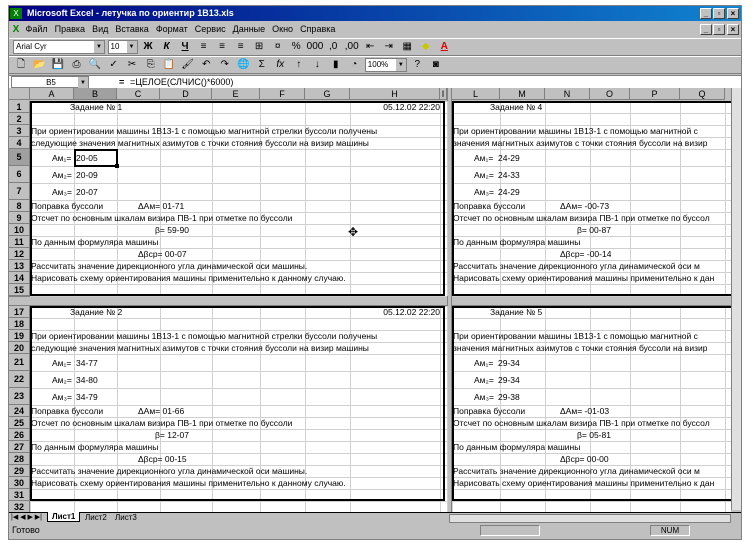 The height and width of the screenshot is (545, 754). What do you see at coordinates (185, 46) in the screenshot?
I see `underline-button: Ч` at bounding box center [185, 46].